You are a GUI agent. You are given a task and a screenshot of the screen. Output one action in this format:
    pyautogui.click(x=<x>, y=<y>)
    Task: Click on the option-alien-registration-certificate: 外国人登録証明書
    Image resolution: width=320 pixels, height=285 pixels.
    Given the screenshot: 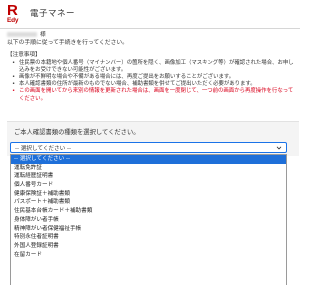 What is the action you would take?
    pyautogui.click(x=148, y=246)
    